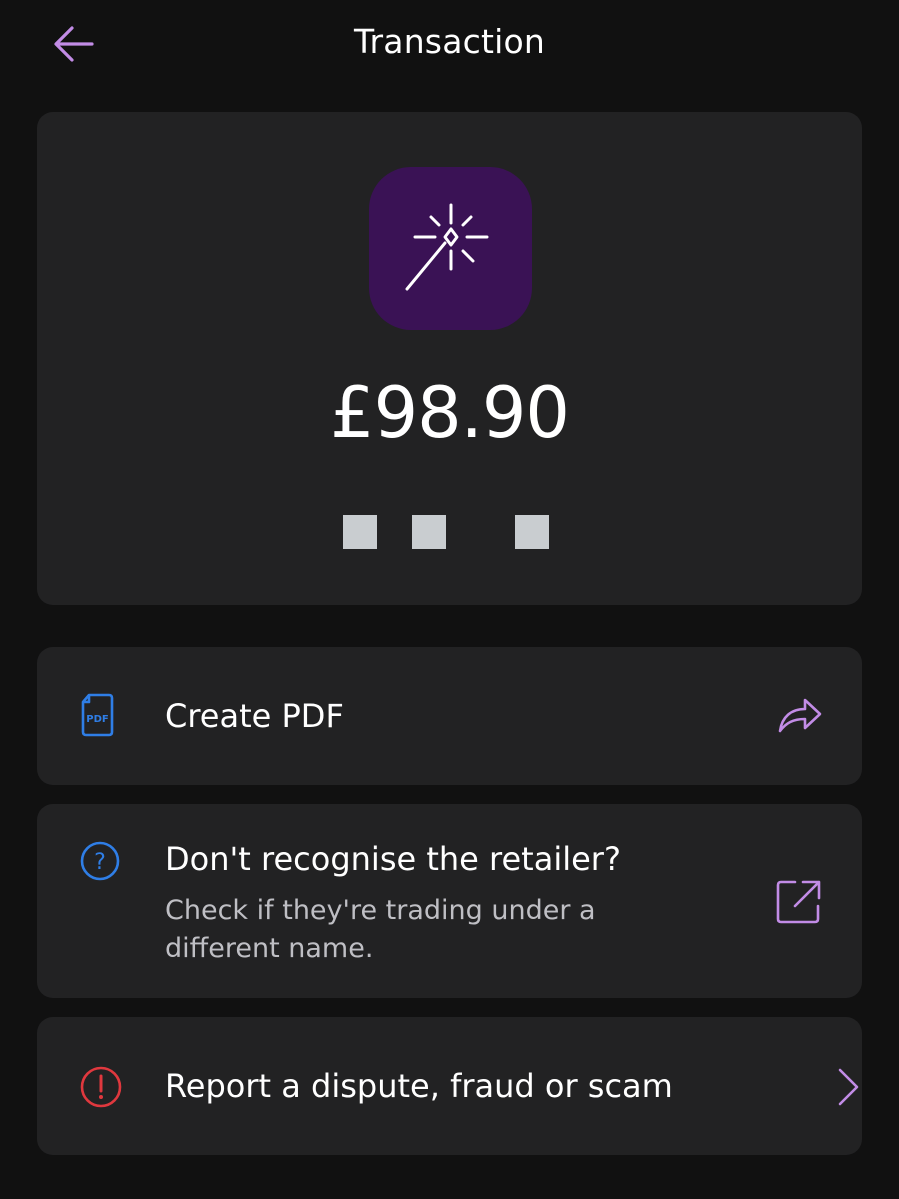  I want to click on transaction-amount: £98.90, so click(450, 413).